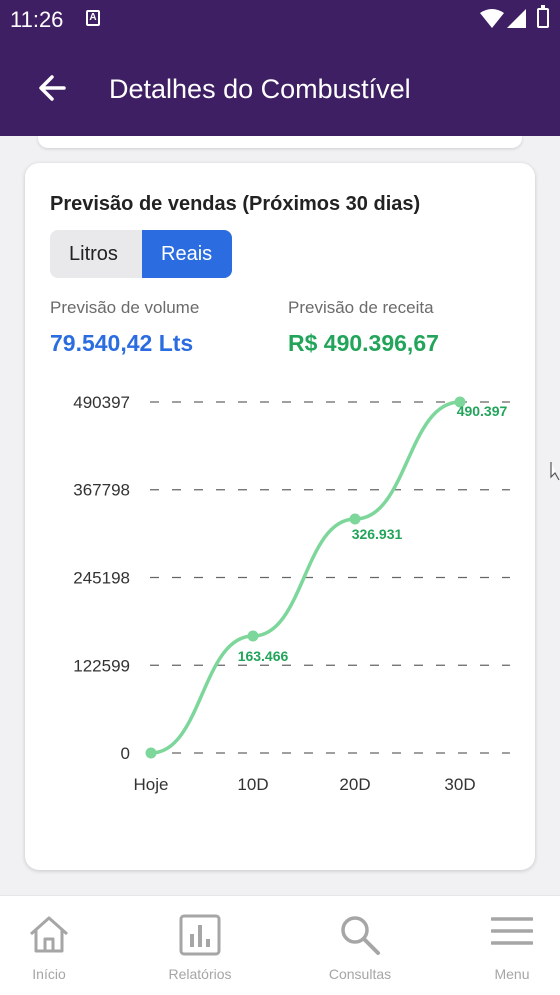  What do you see at coordinates (200, 935) in the screenshot?
I see `bar-chart-icon` at bounding box center [200, 935].